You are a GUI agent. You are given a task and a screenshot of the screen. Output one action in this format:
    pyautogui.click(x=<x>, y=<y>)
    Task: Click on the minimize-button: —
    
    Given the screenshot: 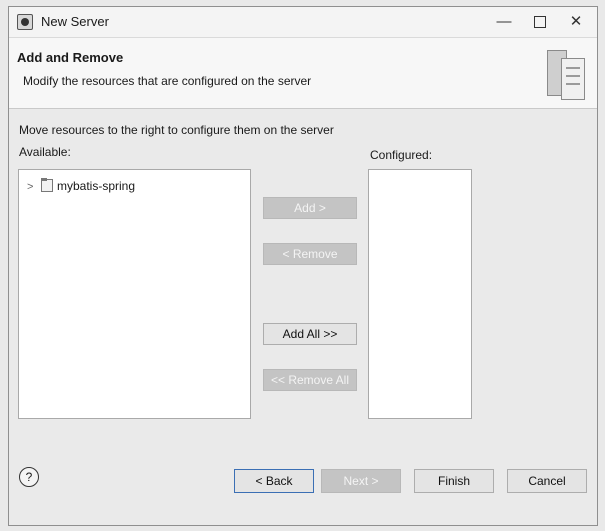 What is the action you would take?
    pyautogui.click(x=504, y=22)
    